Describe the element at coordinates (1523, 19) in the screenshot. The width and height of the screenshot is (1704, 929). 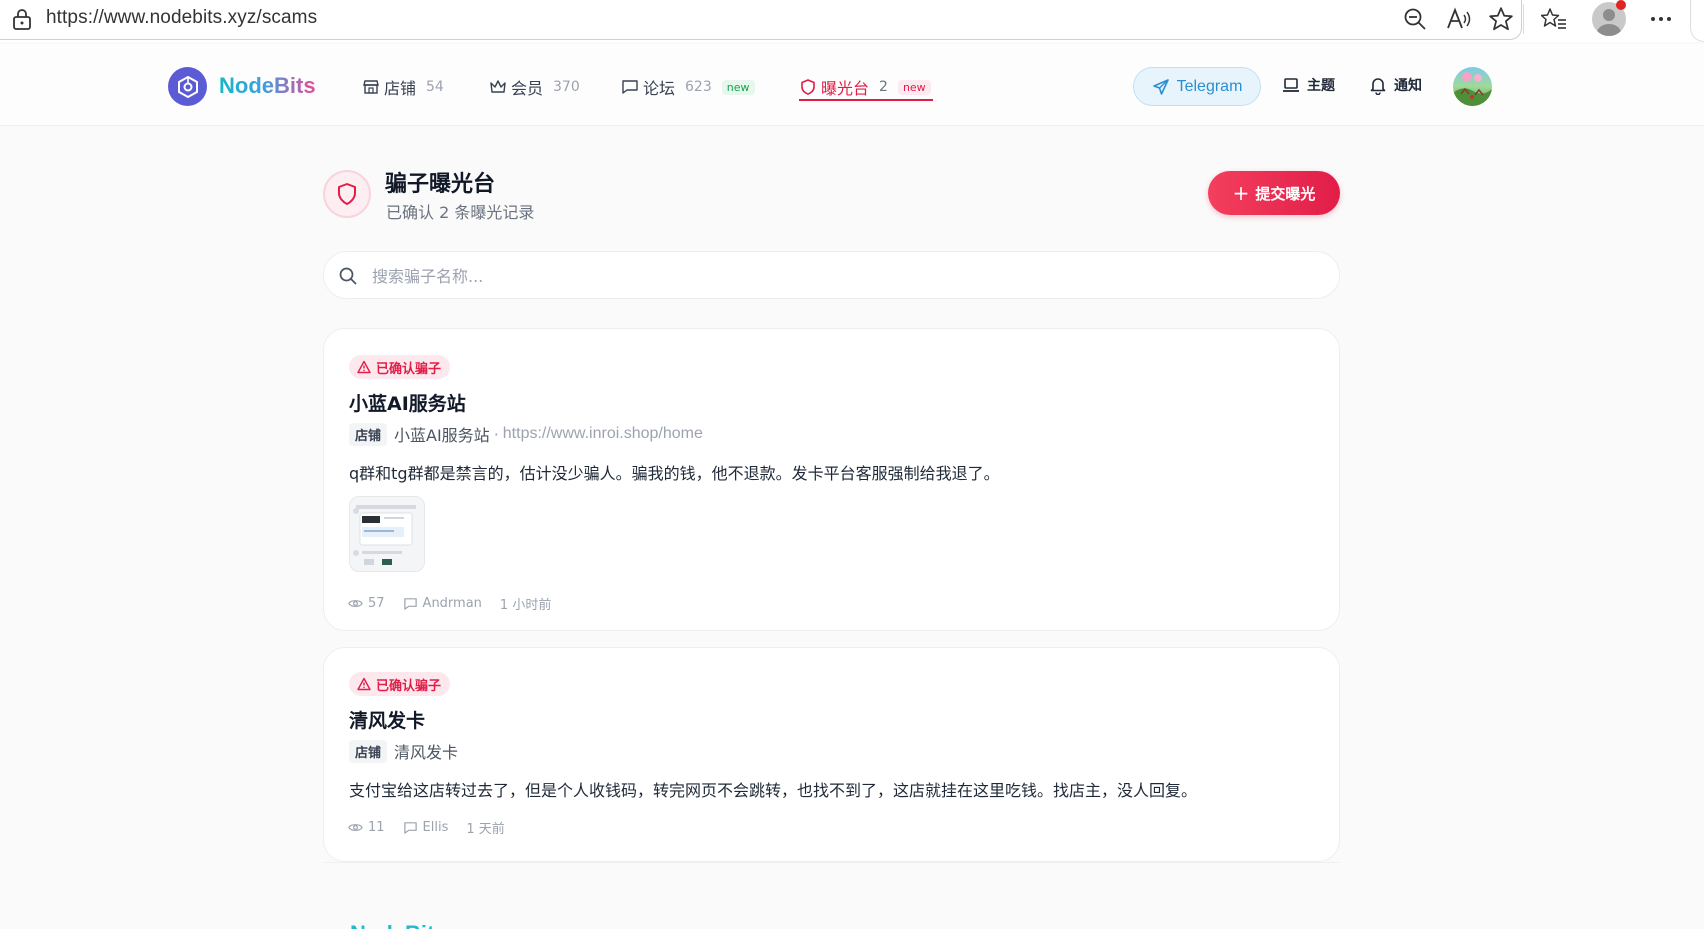
I see `toolbar-divider` at that location.